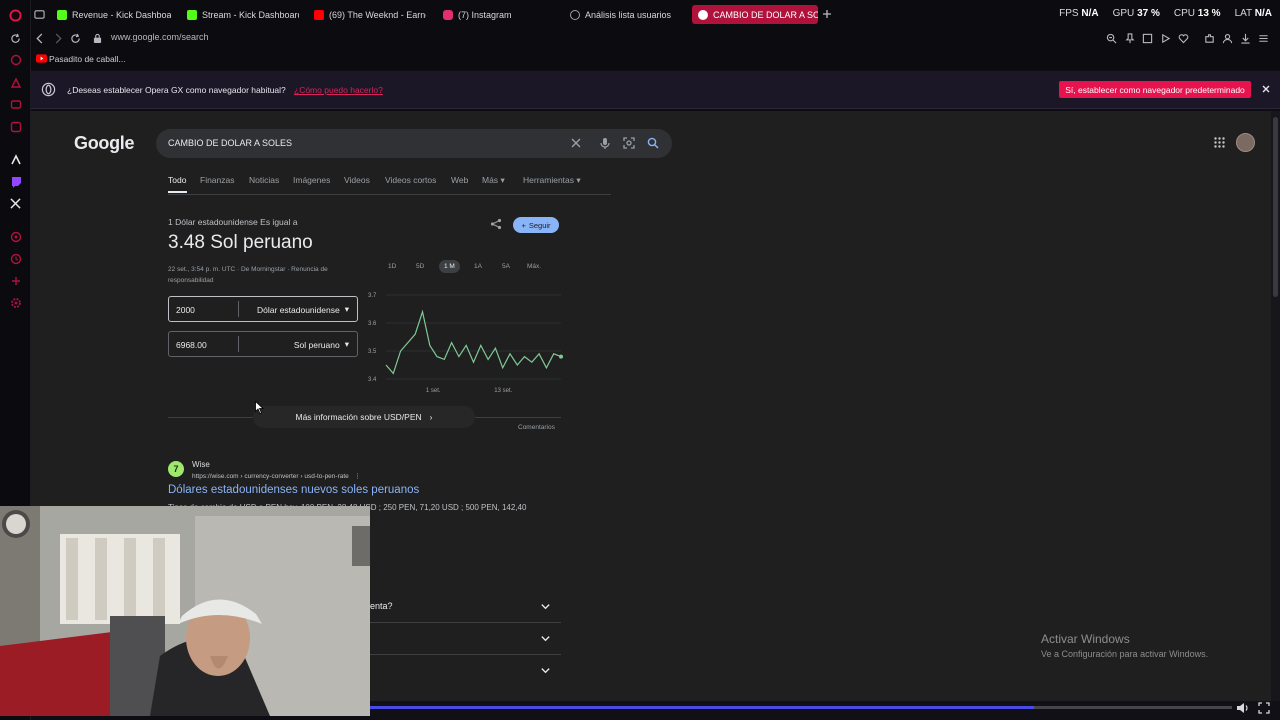 This screenshot has height=720, width=1280. I want to click on back-arrow-icon, so click(40, 38).